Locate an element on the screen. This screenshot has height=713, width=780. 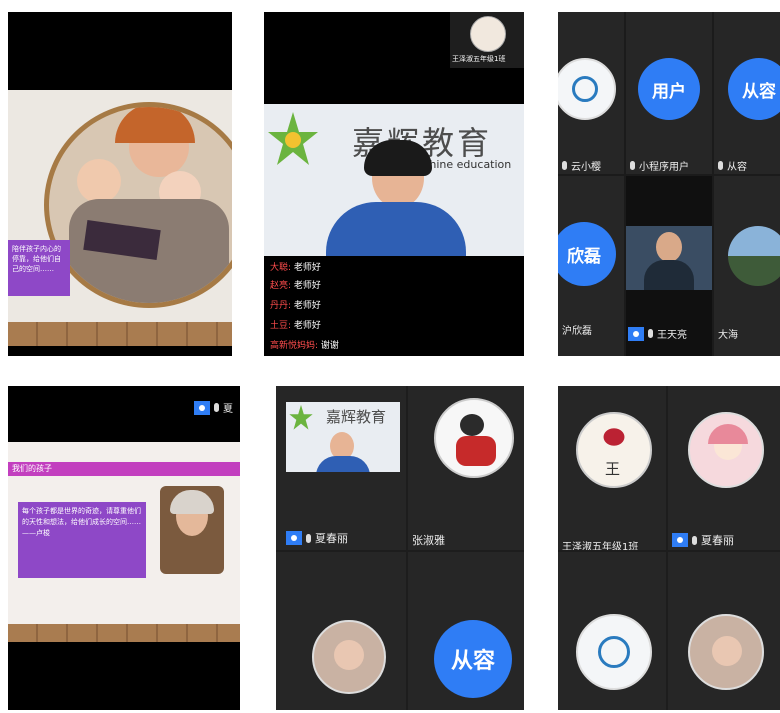
participant-tile: 夏春丽 is located at coordinates (724, 468).